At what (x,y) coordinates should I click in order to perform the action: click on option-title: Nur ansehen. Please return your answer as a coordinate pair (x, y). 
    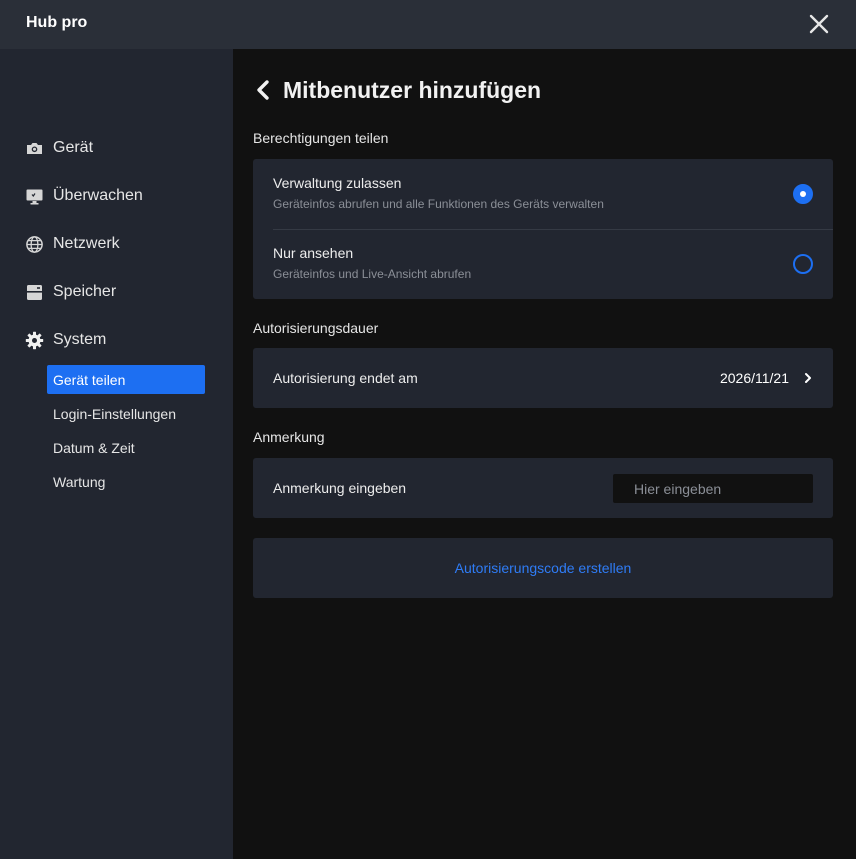
    Looking at the image, I should click on (313, 253).